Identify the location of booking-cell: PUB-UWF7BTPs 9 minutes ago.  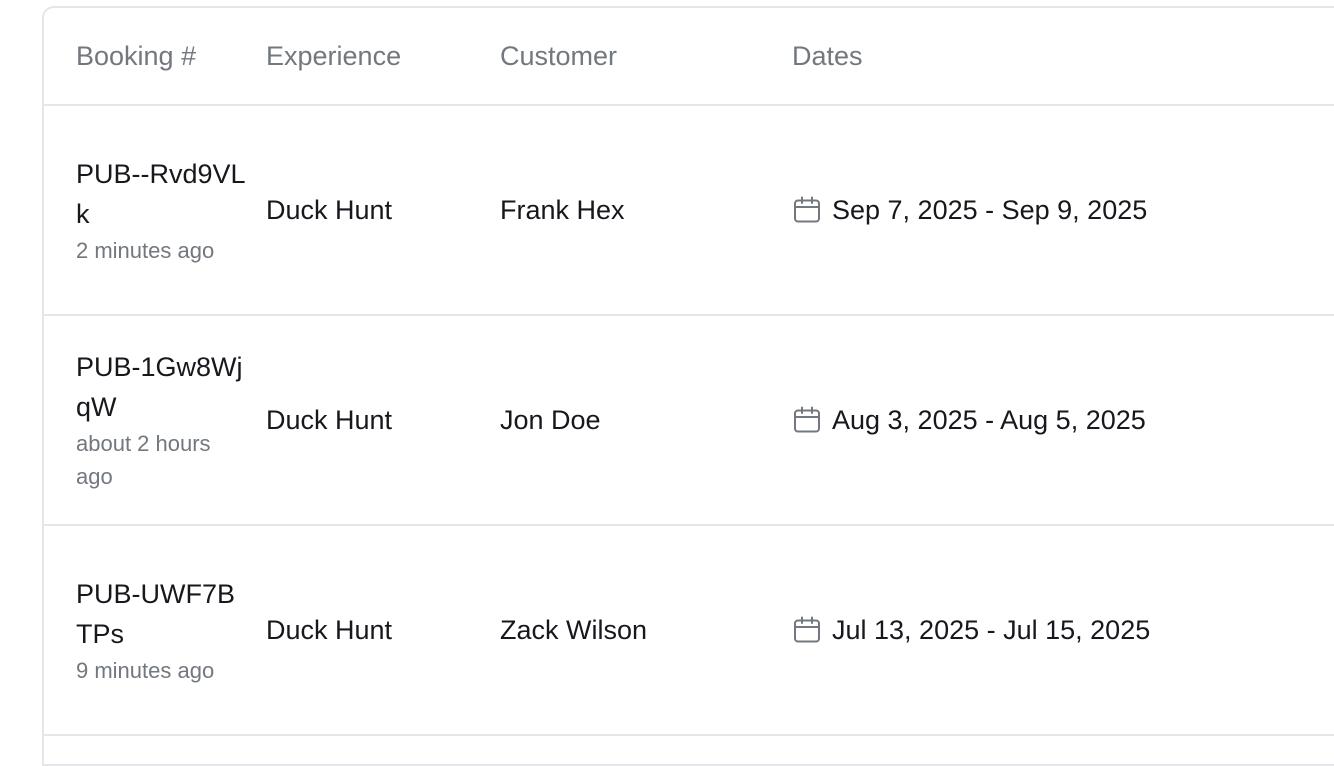
(155, 630).